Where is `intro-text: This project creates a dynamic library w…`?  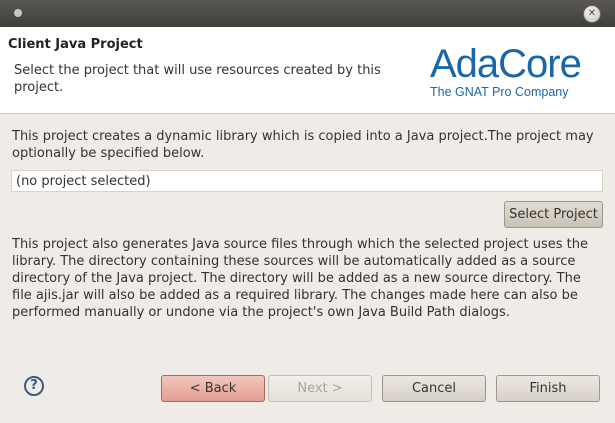
intro-text: This project creates a dynamic library w… is located at coordinates (303, 145).